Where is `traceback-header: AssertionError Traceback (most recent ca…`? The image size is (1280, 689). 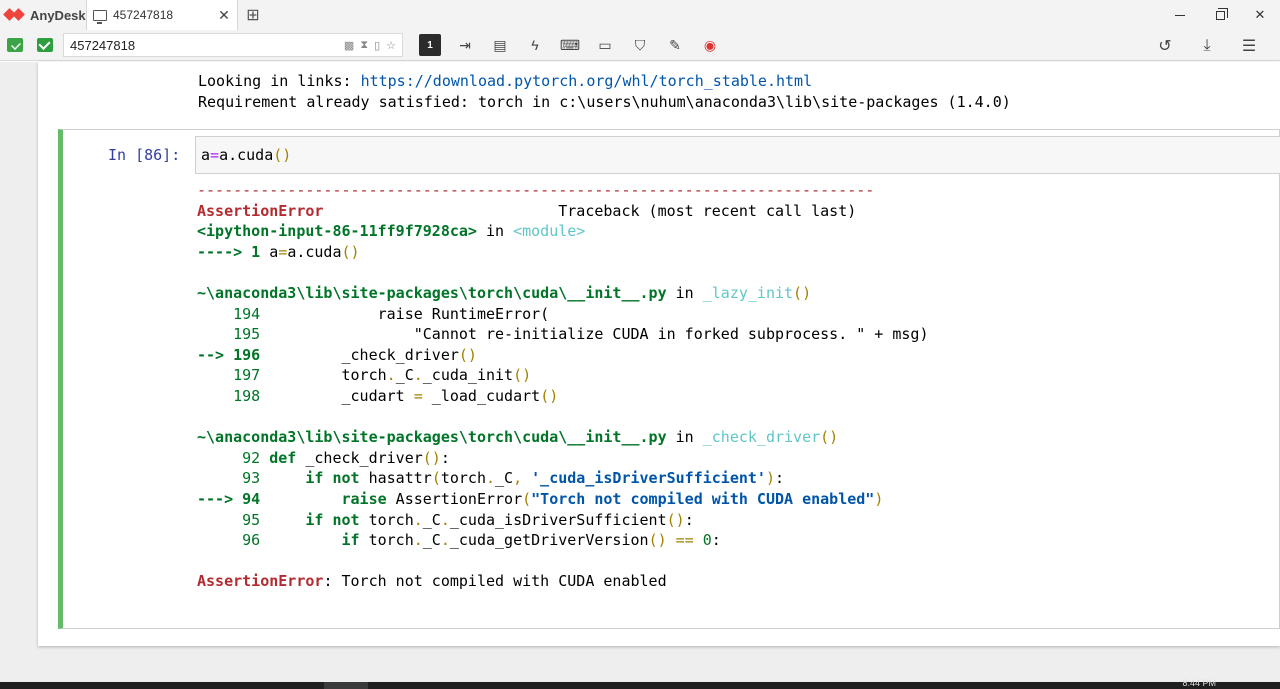
traceback-header: AssertionError Traceback (most recent ca… is located at coordinates (563, 211).